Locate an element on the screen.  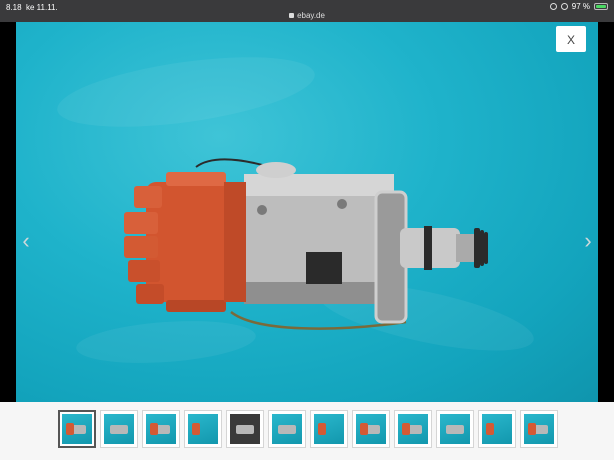
thumbnail-strip is located at coordinates (307, 431).